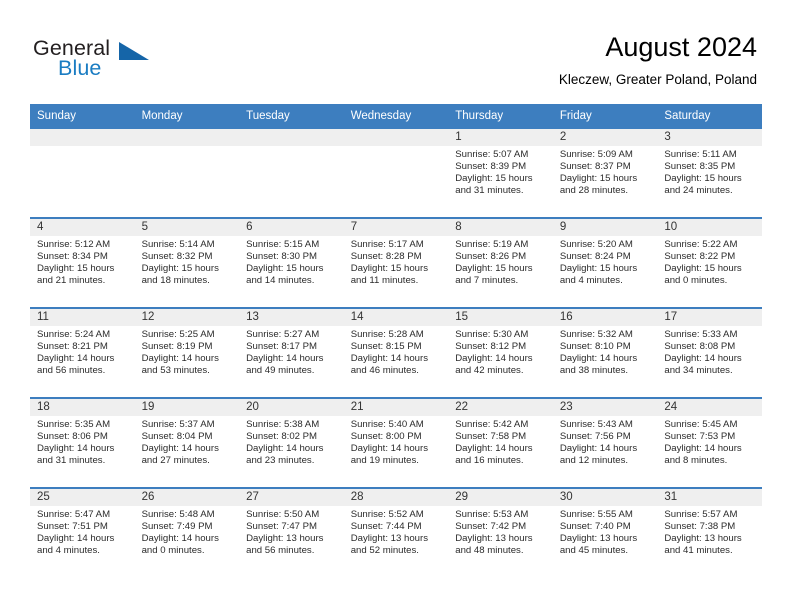 The height and width of the screenshot is (612, 792). I want to click on sunset-text: Sunset: 8:08 PM, so click(700, 347).